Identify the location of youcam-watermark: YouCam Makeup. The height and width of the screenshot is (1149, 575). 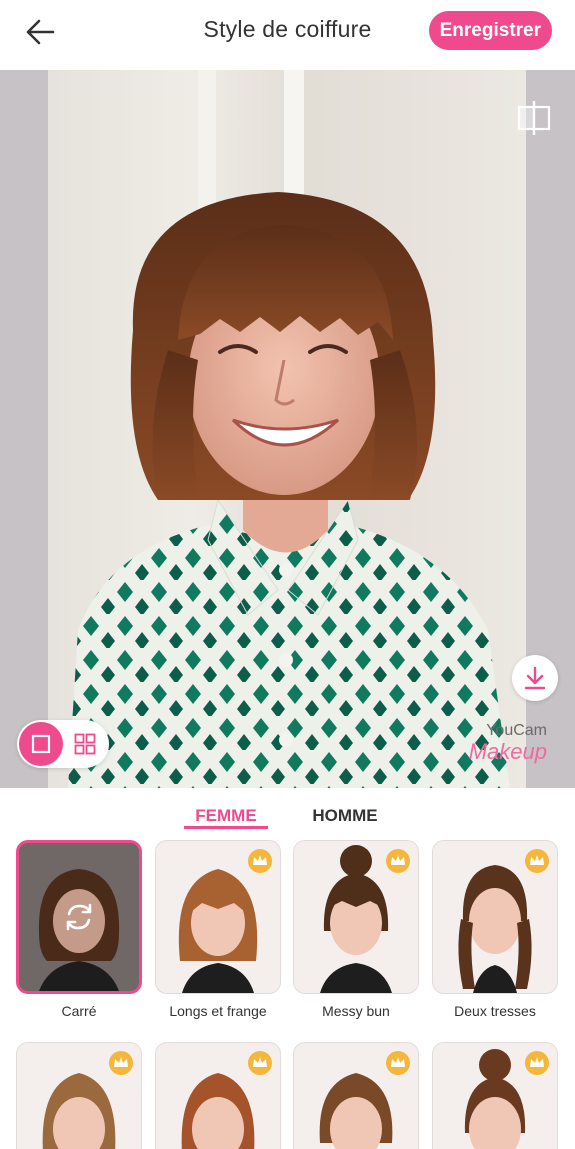
(499, 743).